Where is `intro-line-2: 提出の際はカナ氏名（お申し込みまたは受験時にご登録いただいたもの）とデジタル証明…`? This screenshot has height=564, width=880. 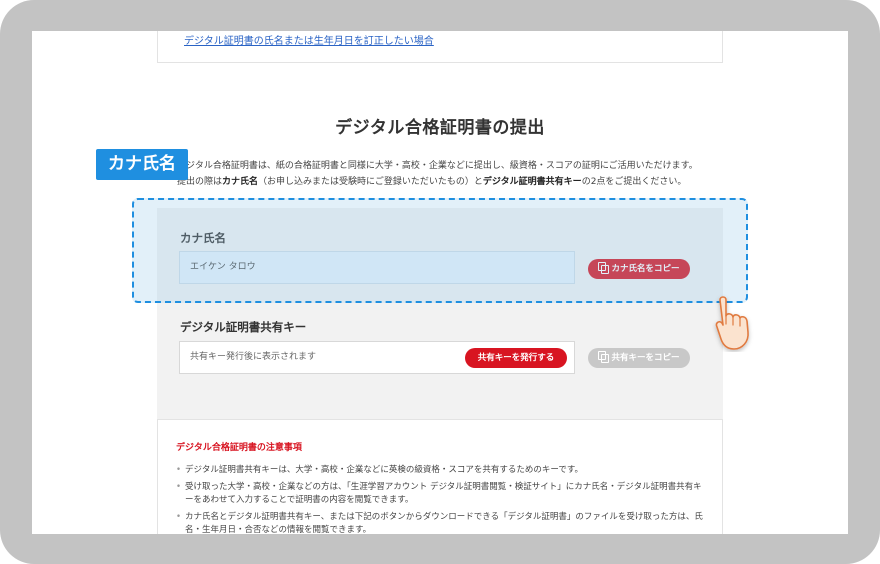
intro-line-2: 提出の際はカナ氏名（お申し込みまたは受験時にご登録いただいたもの）とデジタル証明… is located at coordinates (432, 182).